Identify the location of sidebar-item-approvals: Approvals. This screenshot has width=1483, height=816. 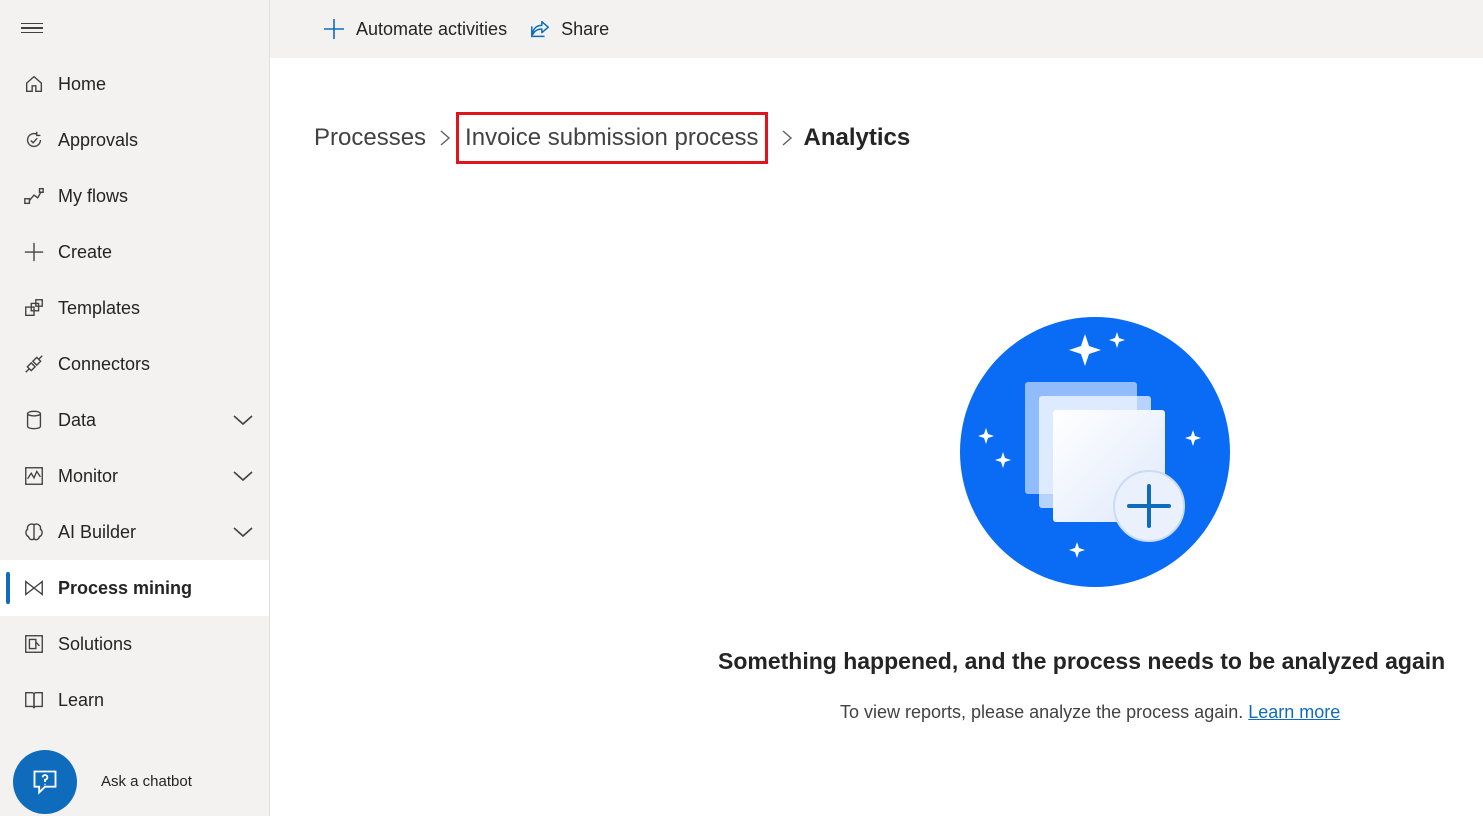
(134, 140).